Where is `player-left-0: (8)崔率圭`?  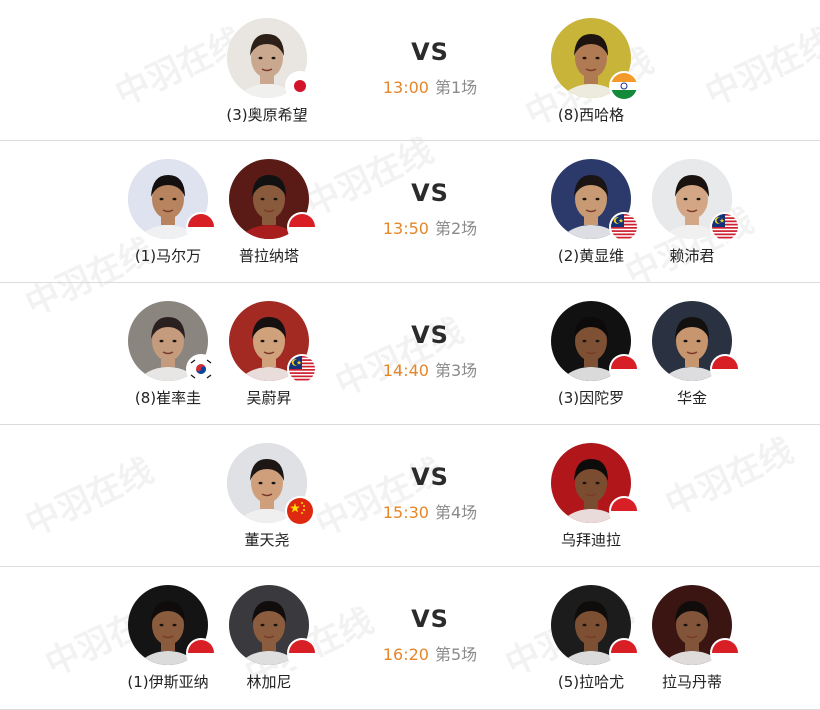 player-left-0: (8)崔率圭 is located at coordinates (168, 354).